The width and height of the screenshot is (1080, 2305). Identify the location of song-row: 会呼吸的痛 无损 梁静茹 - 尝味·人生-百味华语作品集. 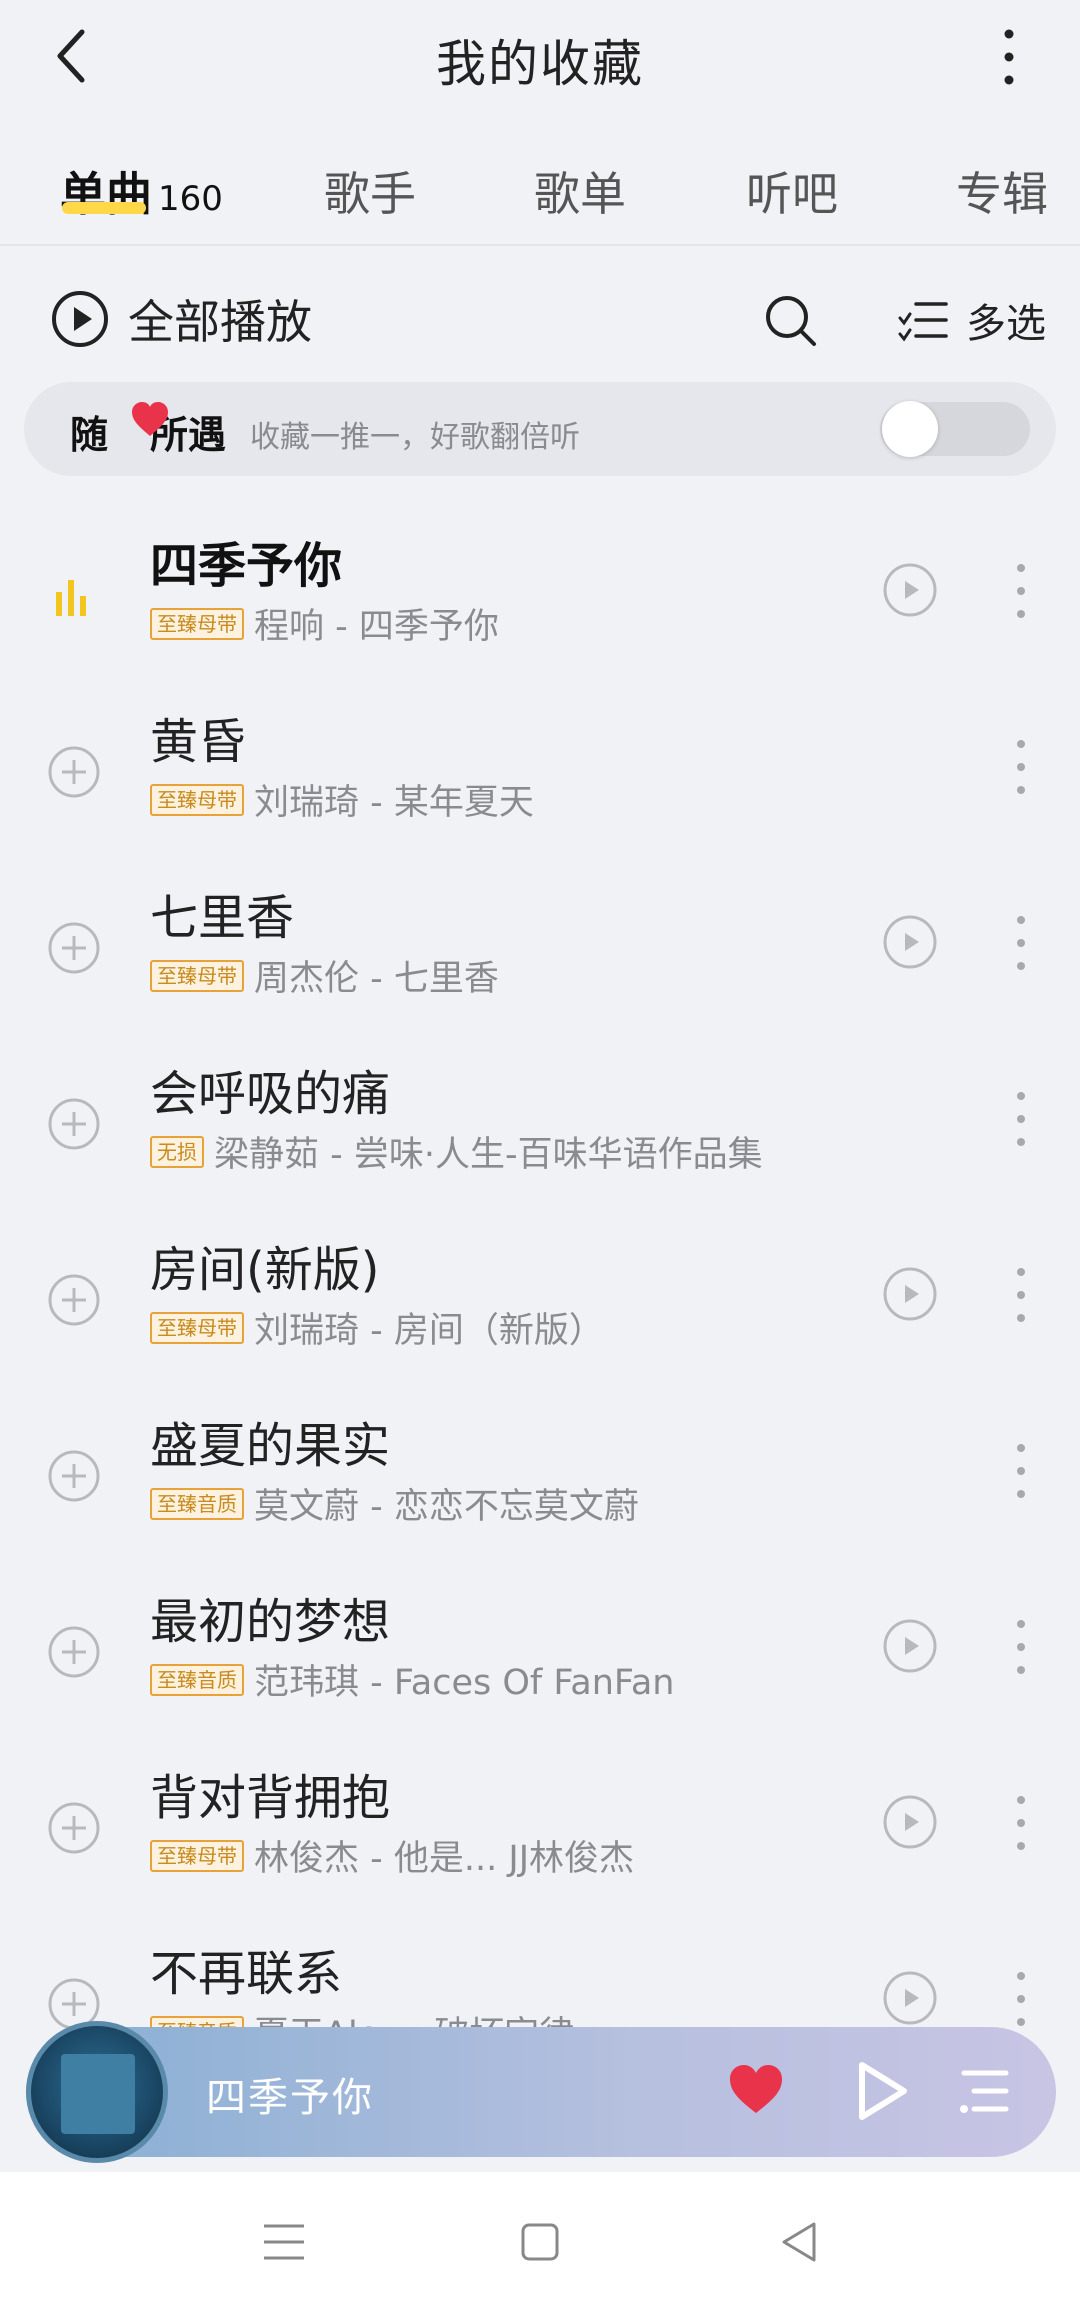
(540, 1134).